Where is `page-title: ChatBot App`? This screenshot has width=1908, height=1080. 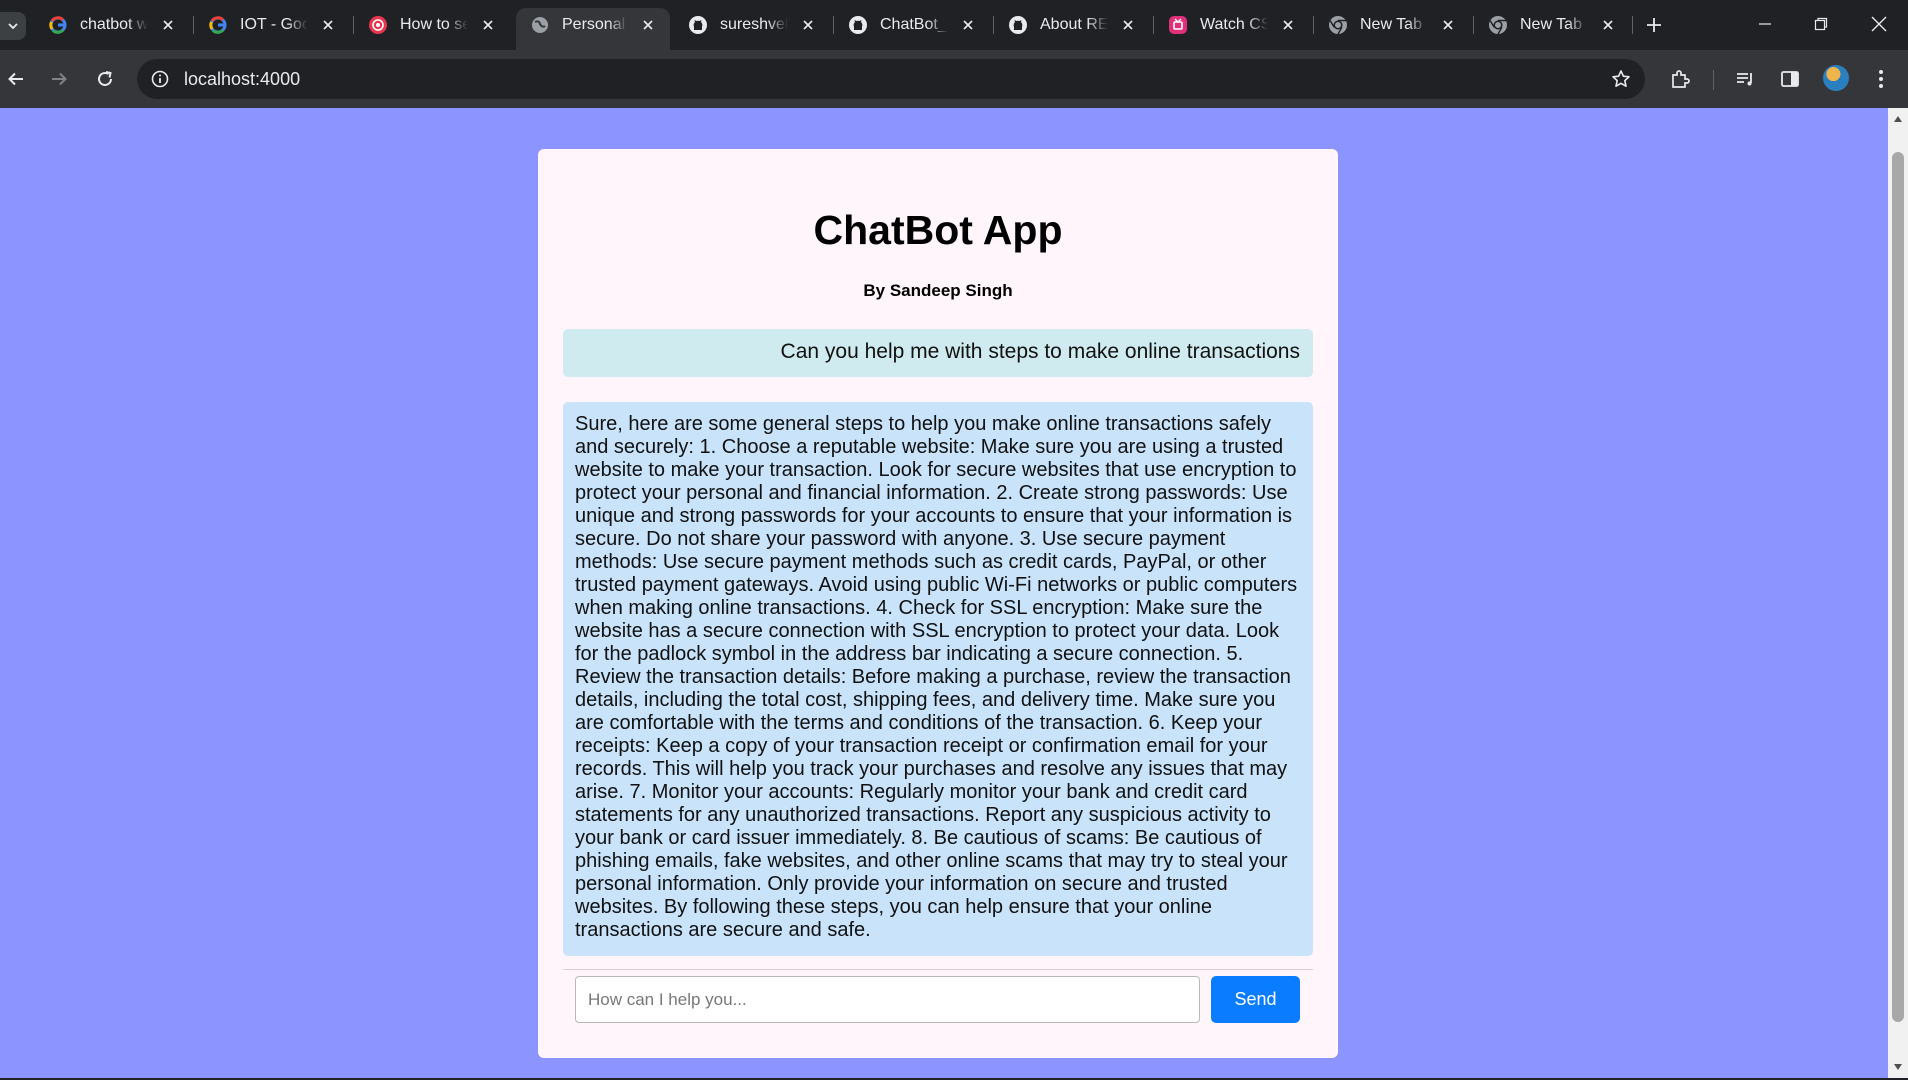
page-title: ChatBot App is located at coordinates (938, 230).